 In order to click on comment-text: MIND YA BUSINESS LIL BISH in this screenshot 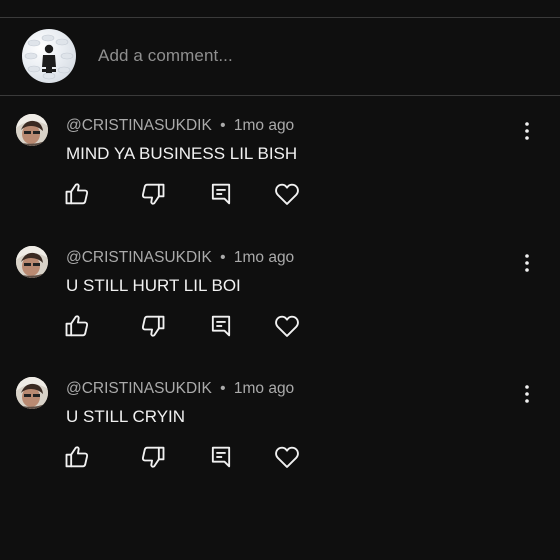, I will do `click(182, 153)`.